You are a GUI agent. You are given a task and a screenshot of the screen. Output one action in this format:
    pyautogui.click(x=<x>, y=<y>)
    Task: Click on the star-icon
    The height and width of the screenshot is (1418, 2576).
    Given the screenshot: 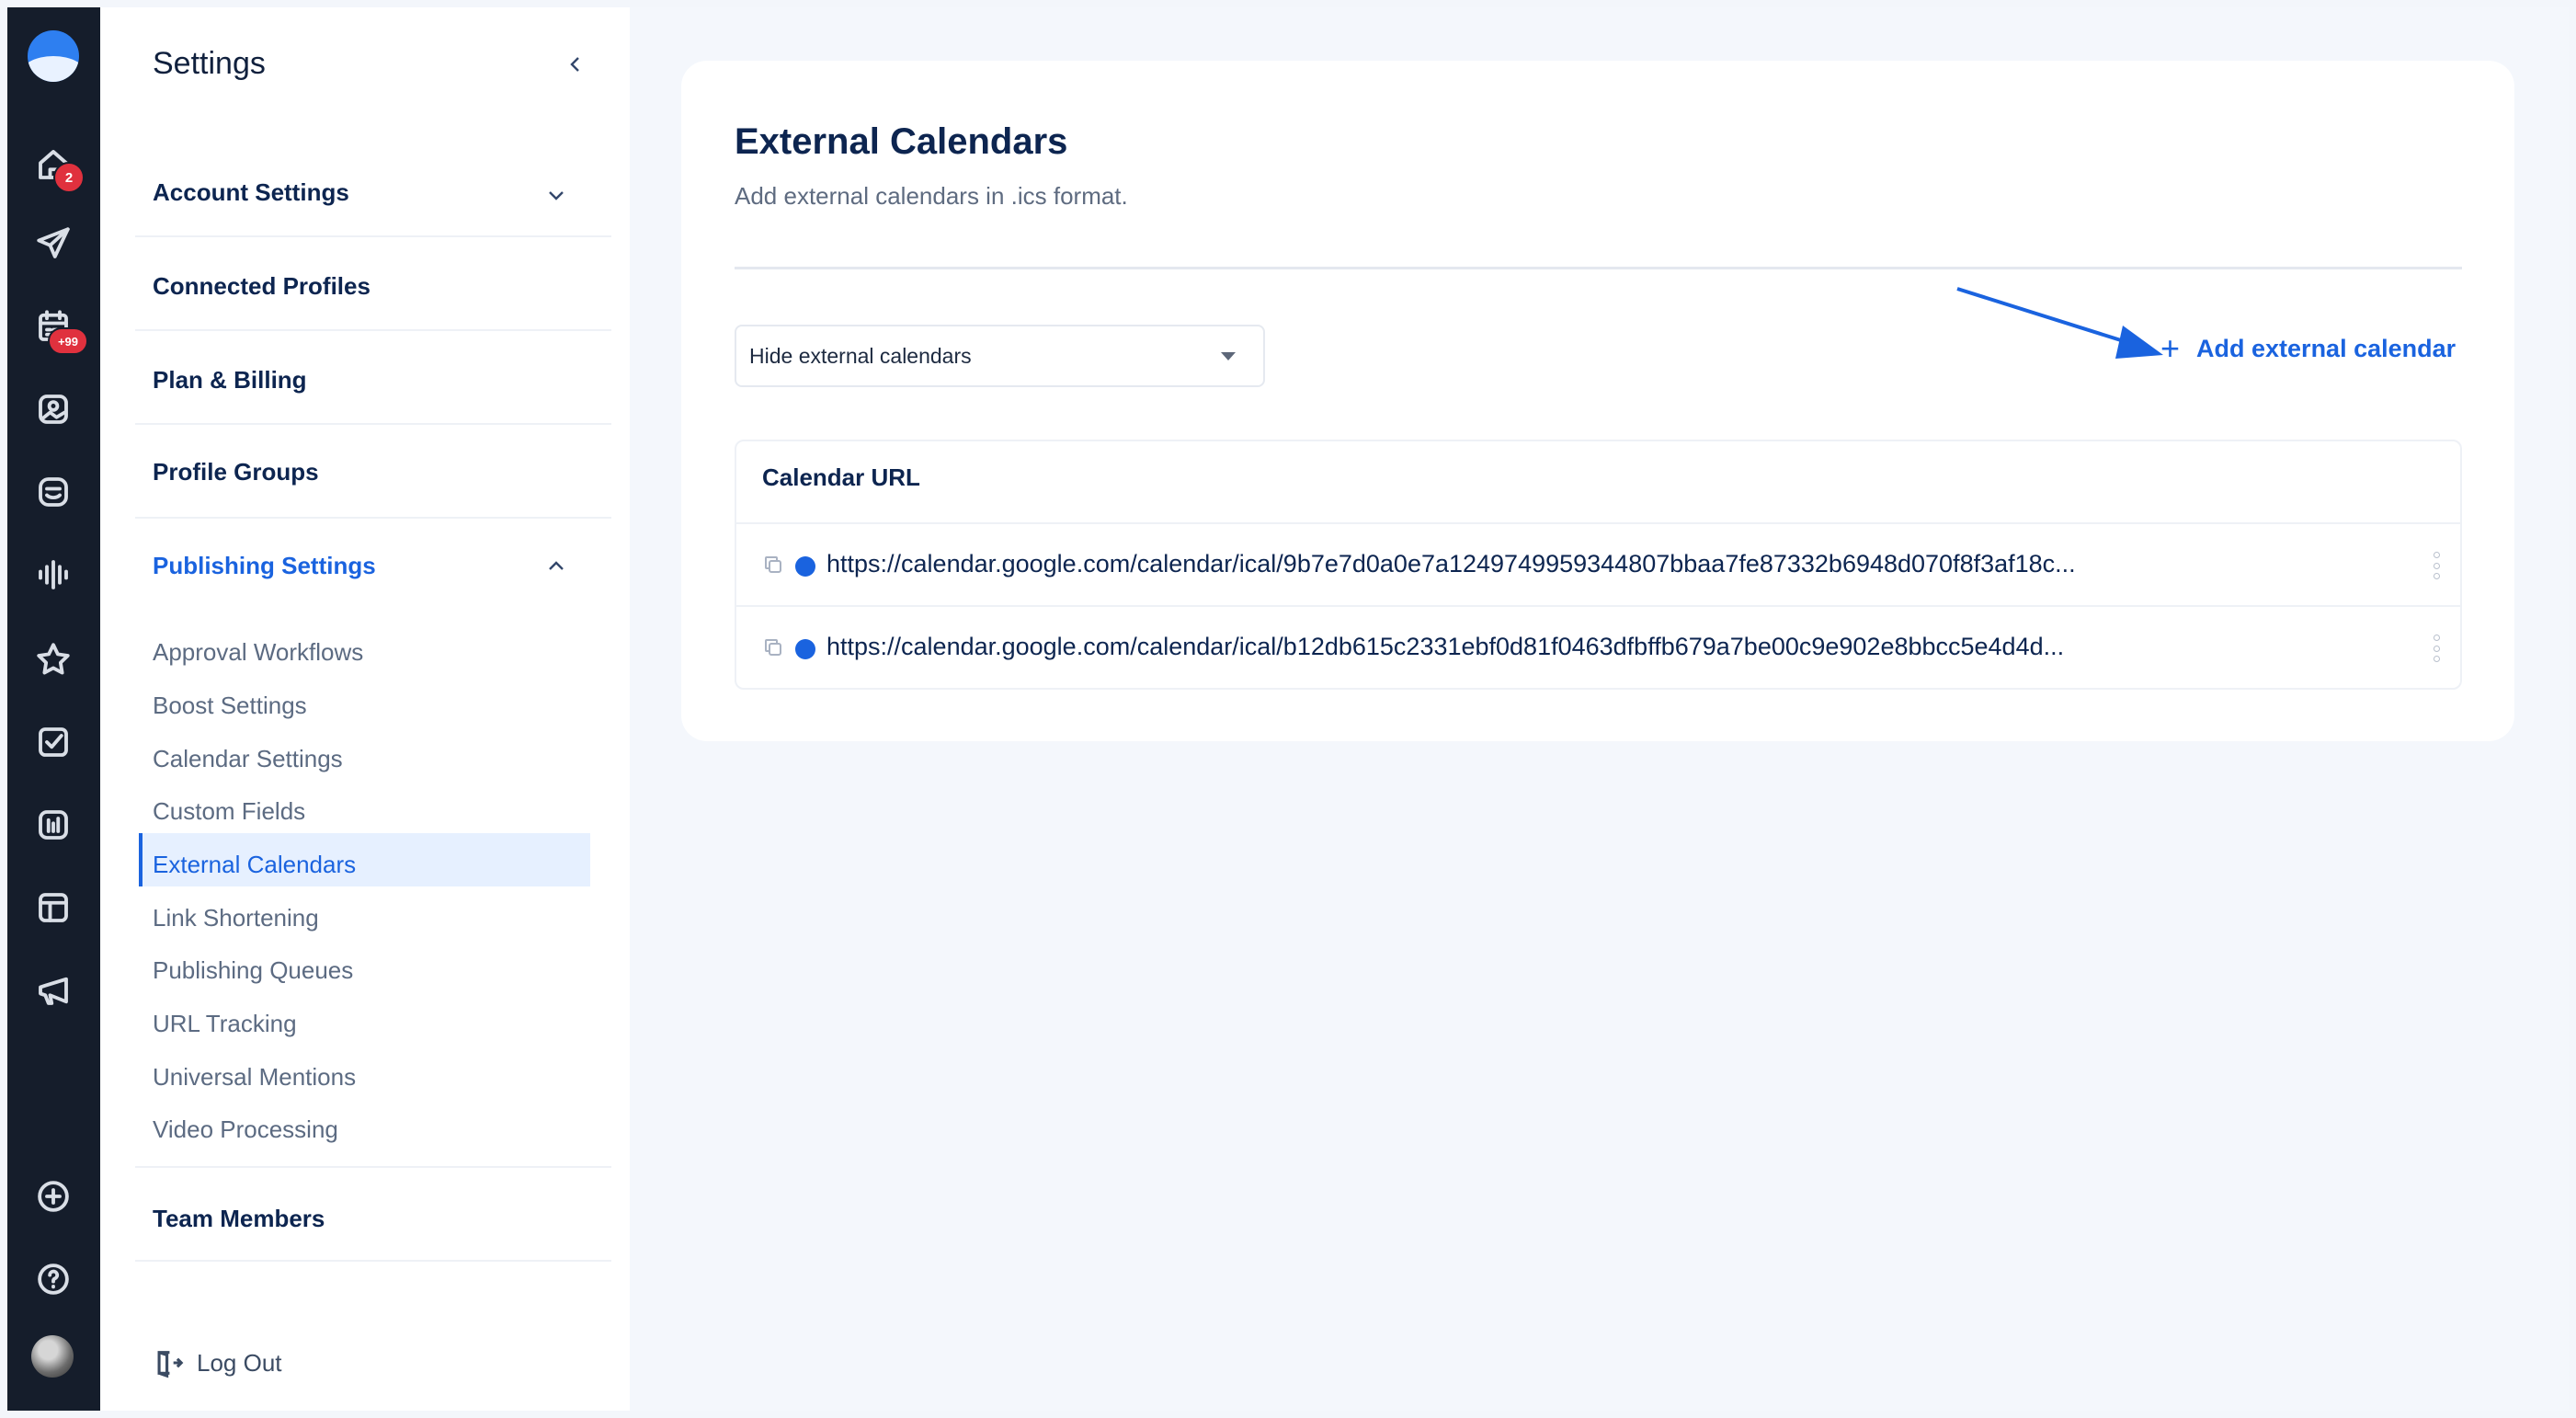 What is the action you would take?
    pyautogui.click(x=53, y=659)
    